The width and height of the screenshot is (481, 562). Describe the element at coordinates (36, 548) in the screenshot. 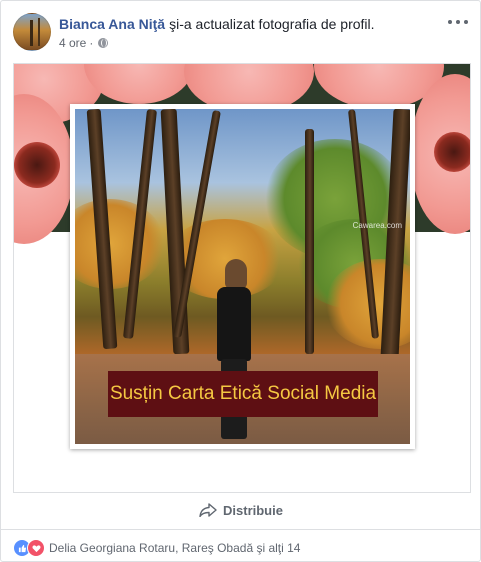

I see `love-reaction-icon` at that location.